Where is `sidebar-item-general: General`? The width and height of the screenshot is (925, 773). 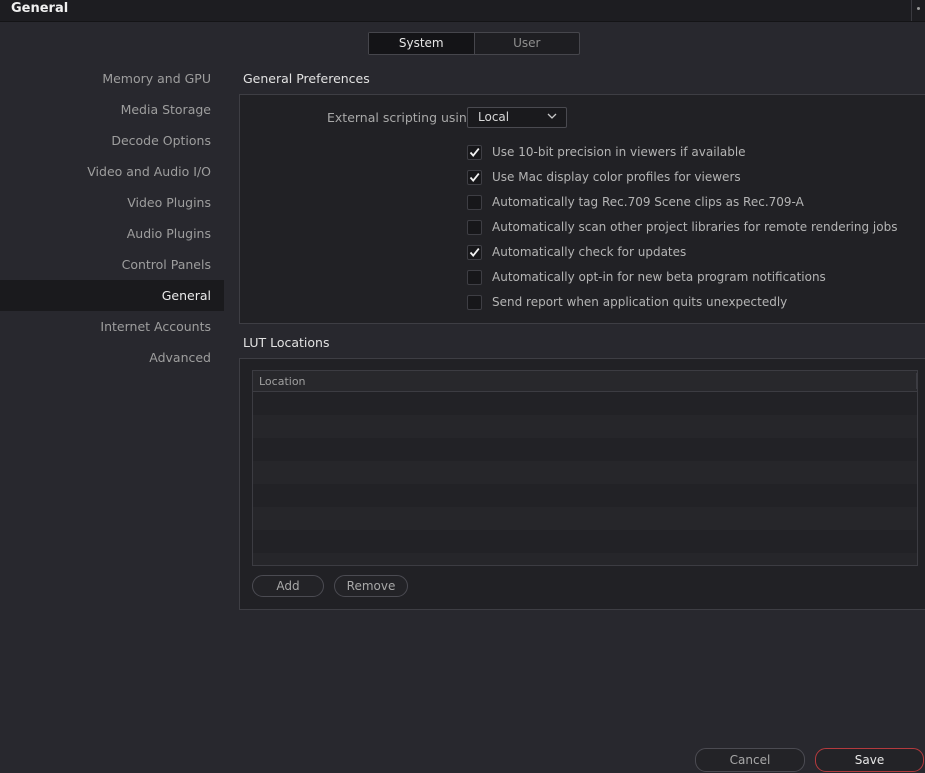
sidebar-item-general: General is located at coordinates (112, 295).